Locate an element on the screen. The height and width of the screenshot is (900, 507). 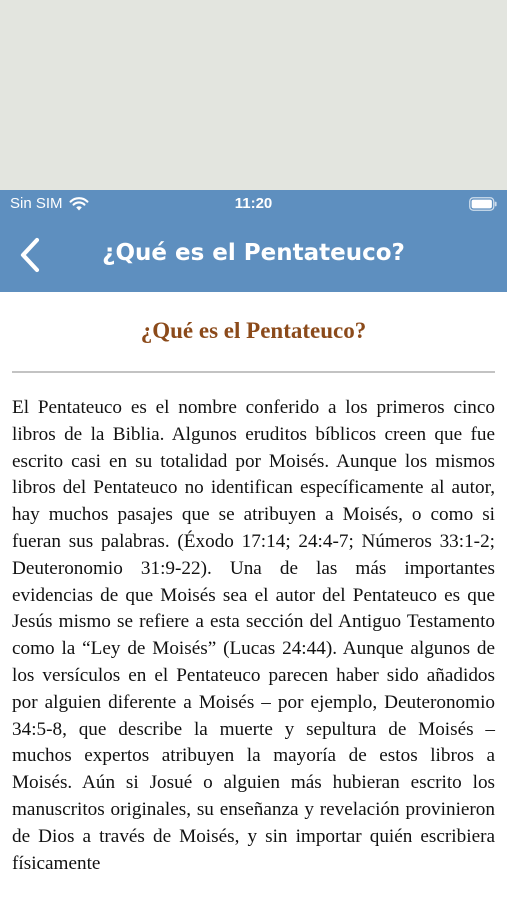
title-divider is located at coordinates (253, 372).